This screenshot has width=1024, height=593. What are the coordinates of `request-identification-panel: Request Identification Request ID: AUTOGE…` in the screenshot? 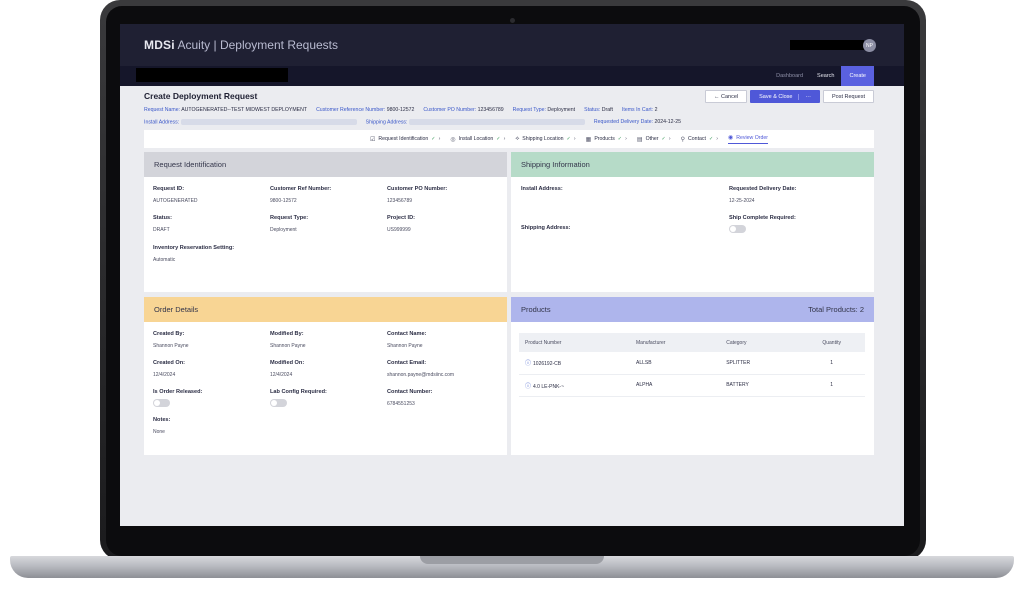 It's located at (325, 222).